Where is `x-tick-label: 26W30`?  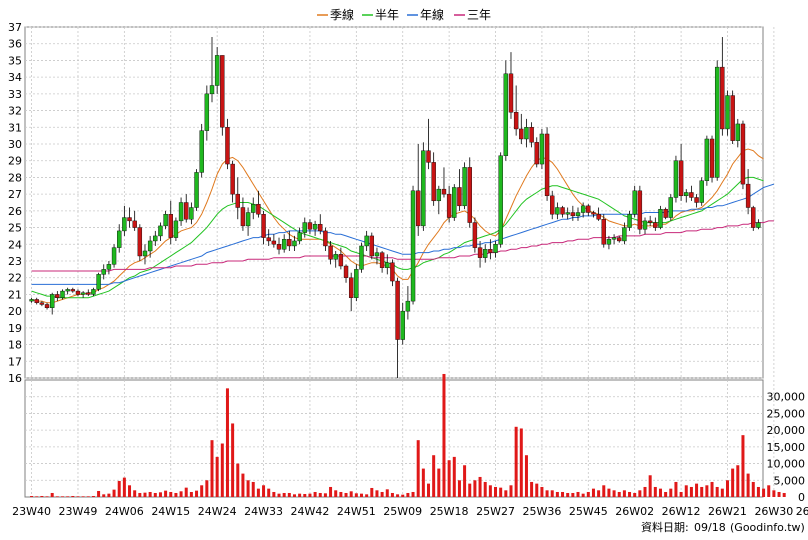 x-tick-label: 26W30 is located at coordinates (773, 511).